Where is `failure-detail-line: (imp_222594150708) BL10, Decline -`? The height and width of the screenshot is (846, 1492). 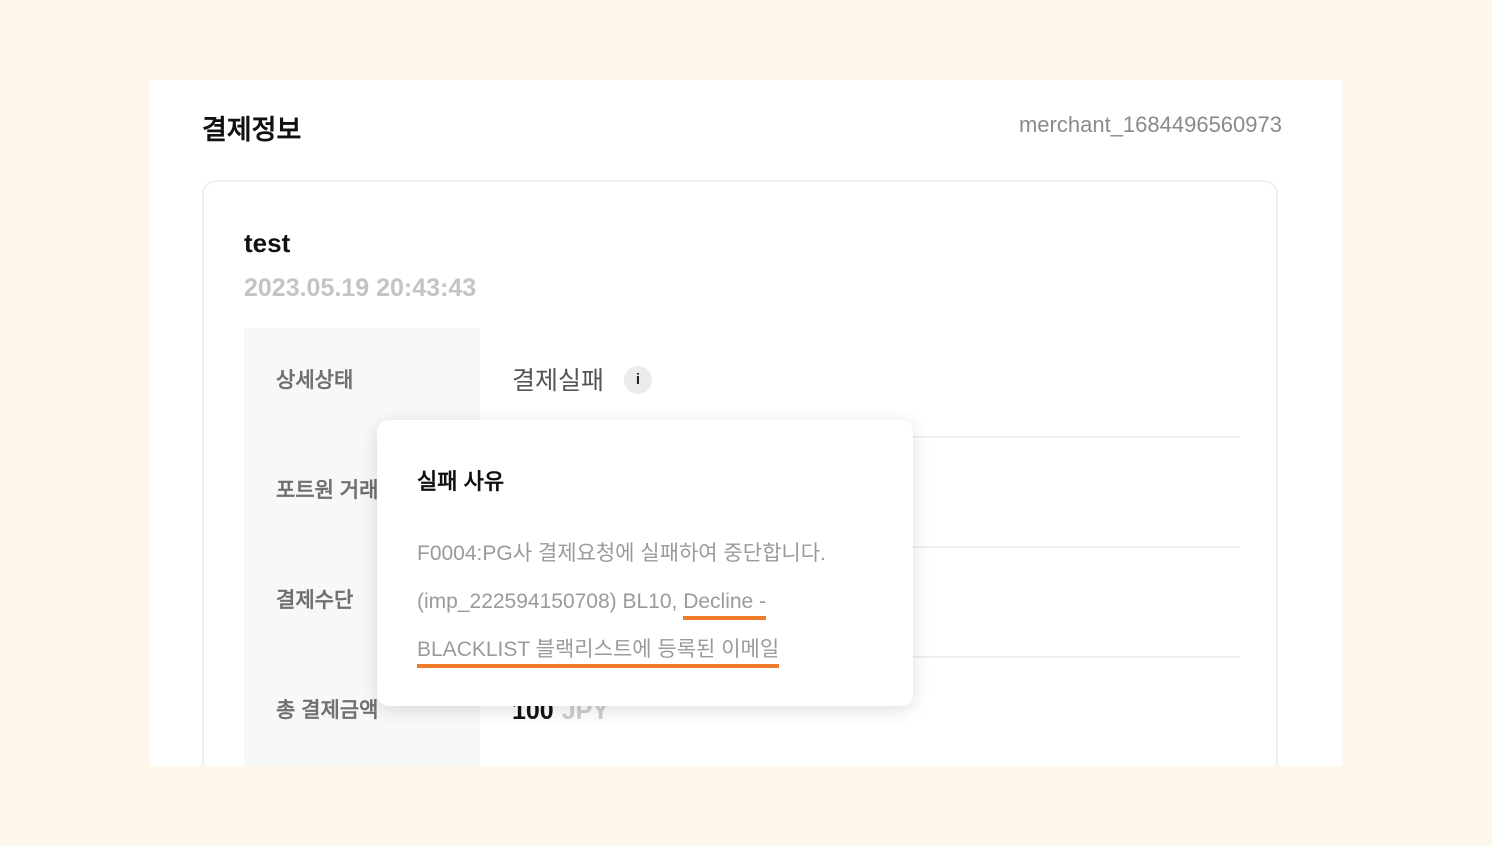 failure-detail-line: (imp_222594150708) BL10, Decline - is located at coordinates (652, 602).